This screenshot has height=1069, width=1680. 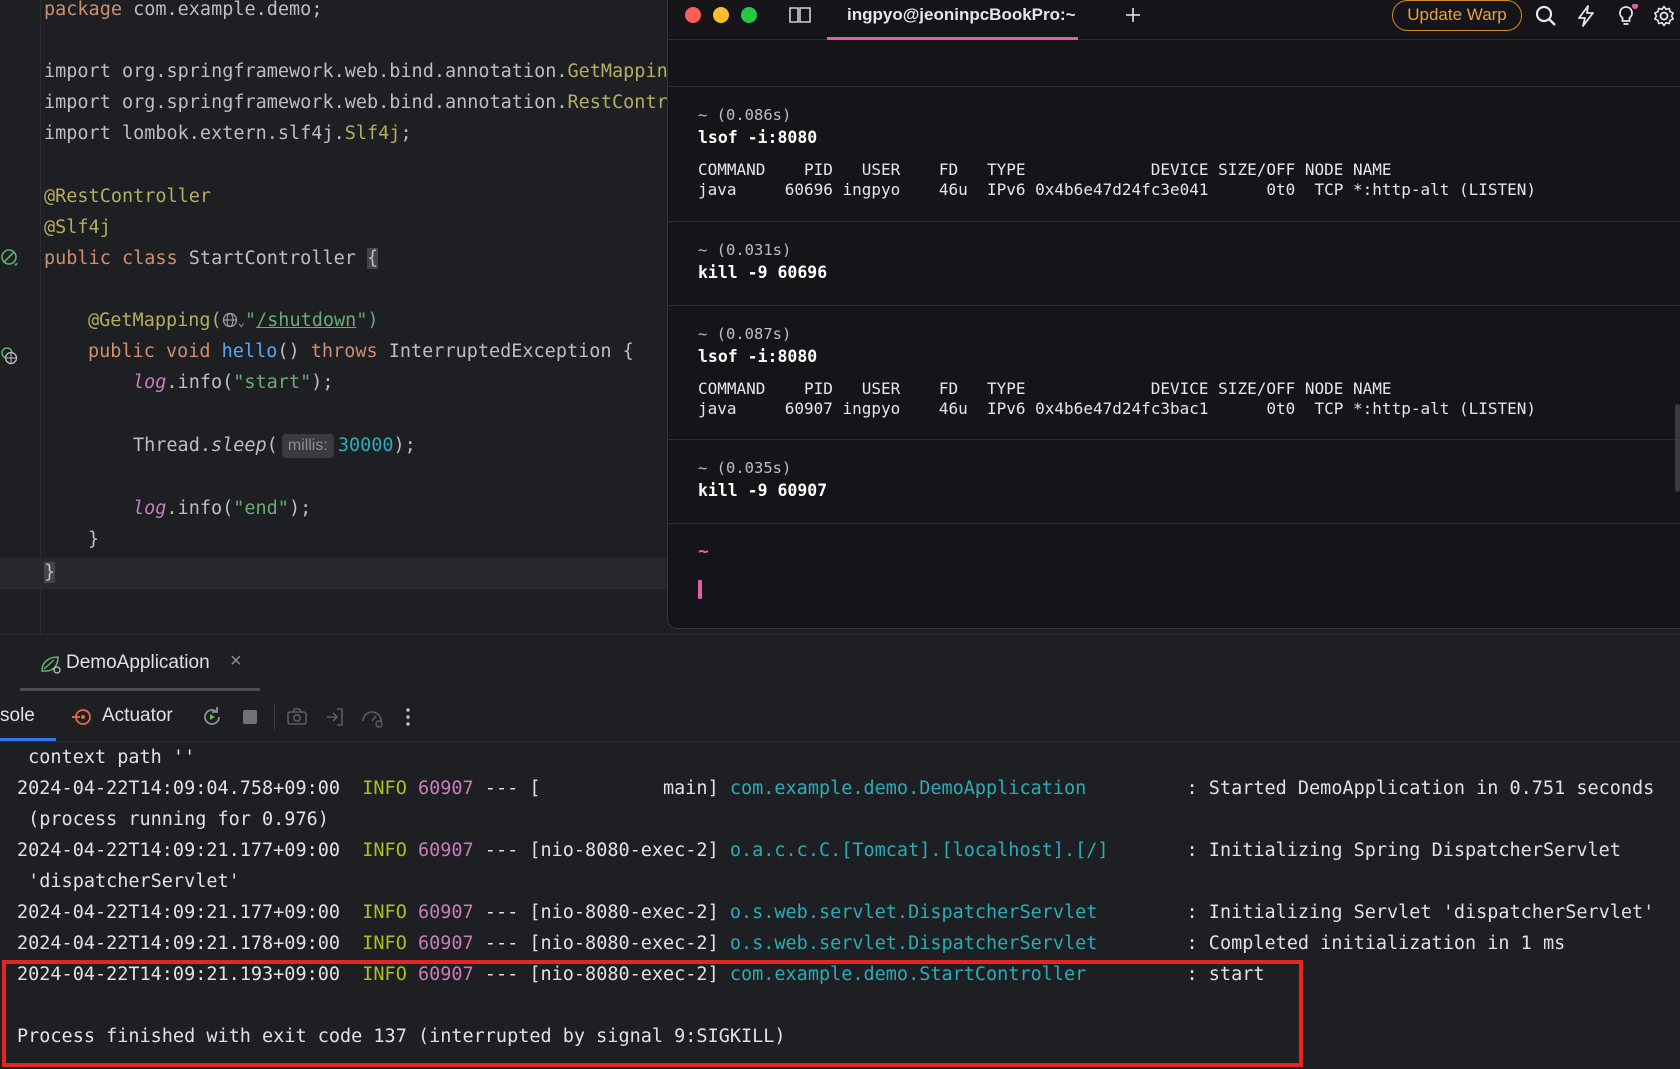 What do you see at coordinates (367, 320) in the screenshot?
I see `string-literal: ")` at bounding box center [367, 320].